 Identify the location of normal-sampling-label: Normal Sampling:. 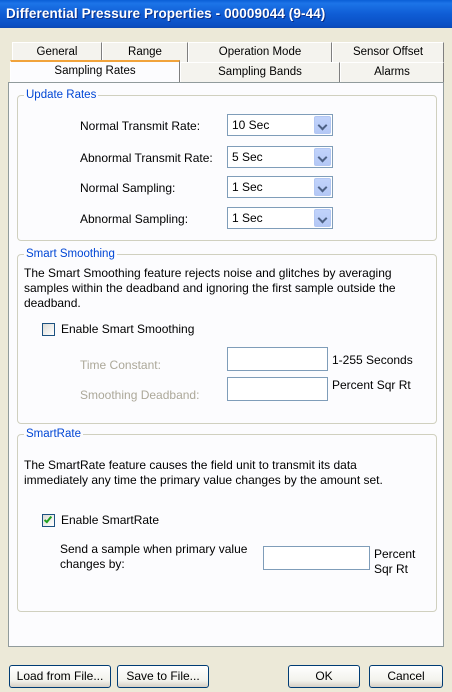
(128, 188).